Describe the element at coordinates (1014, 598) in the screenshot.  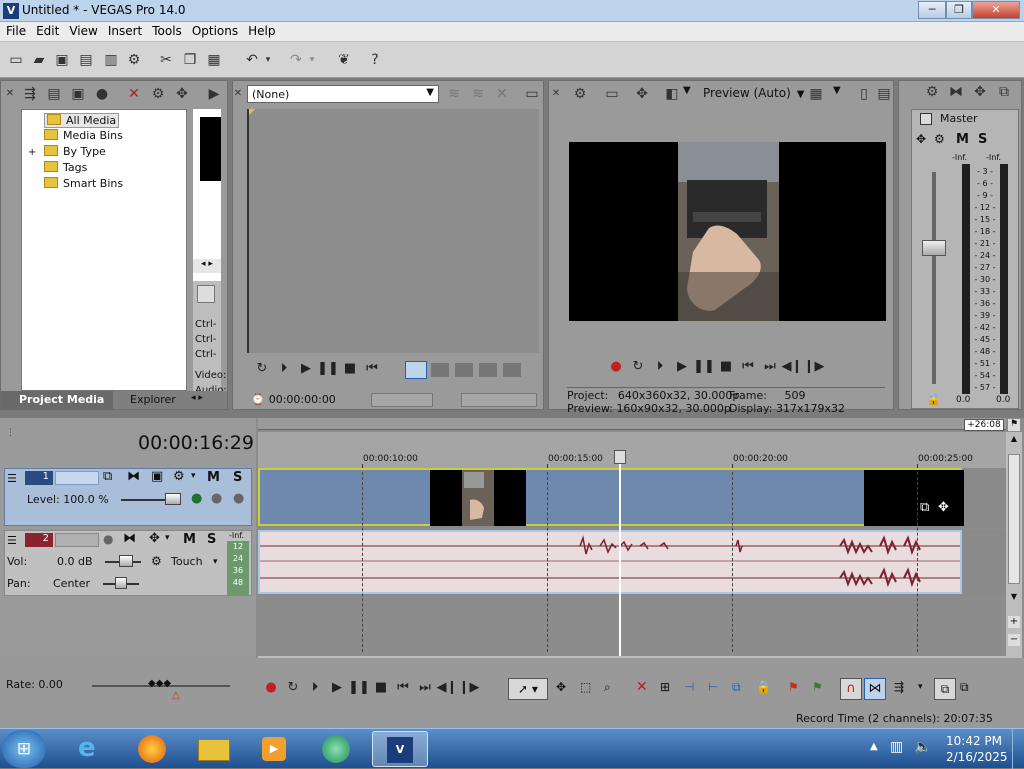
I see `scroll-down-icon: ▼` at that location.